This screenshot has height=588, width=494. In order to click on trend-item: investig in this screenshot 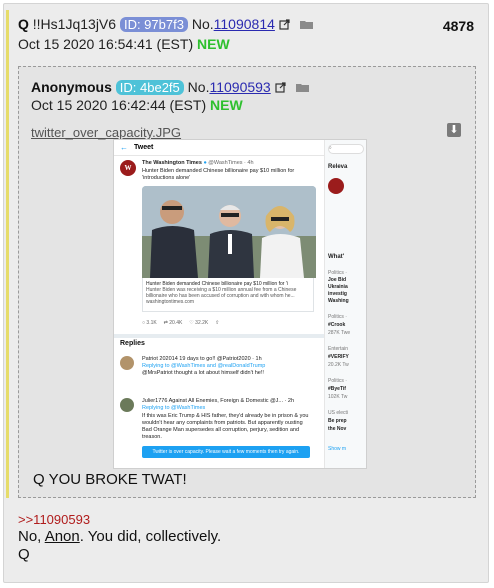, I will do `click(337, 294)`.